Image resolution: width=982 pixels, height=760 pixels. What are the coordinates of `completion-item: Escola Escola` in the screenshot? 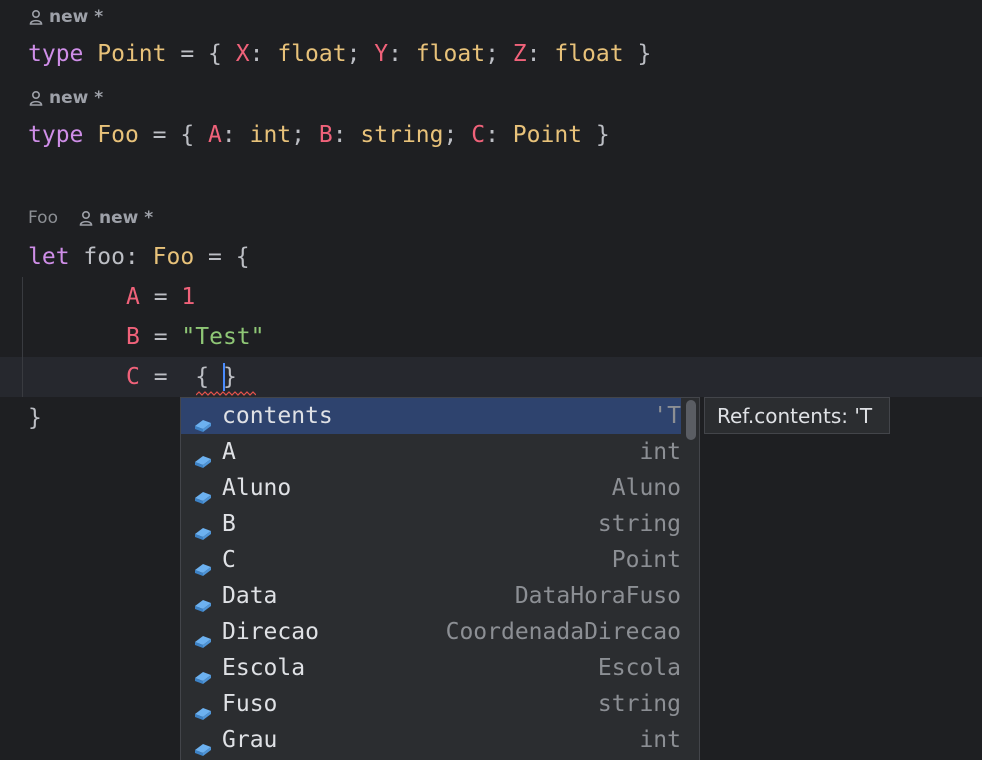 It's located at (431, 668).